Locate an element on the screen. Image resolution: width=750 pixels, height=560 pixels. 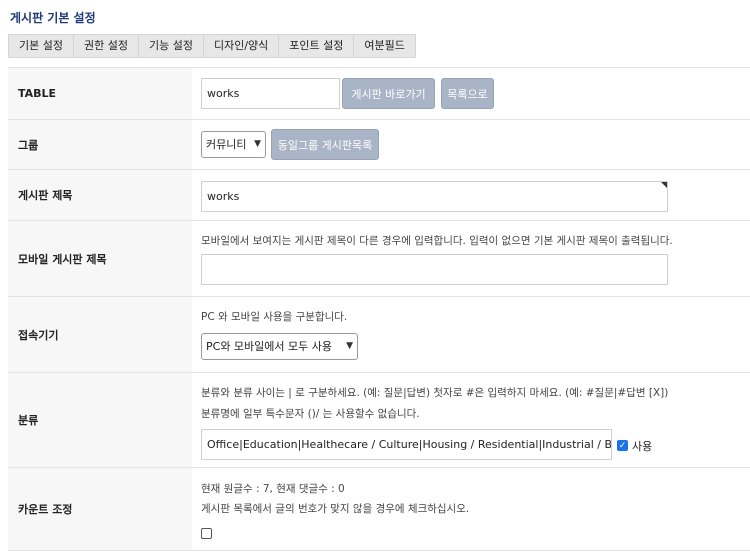
tab-extra-fields: 여분필드 is located at coordinates (384, 46).